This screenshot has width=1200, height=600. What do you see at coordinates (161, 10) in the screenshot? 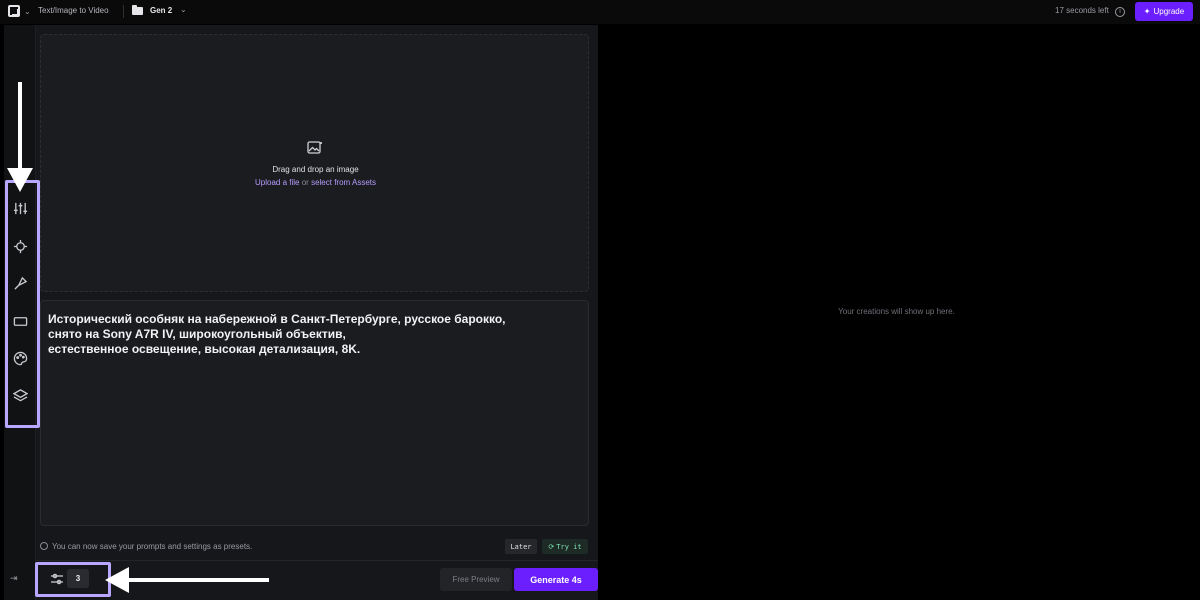
I see `project-label: Gen 2` at bounding box center [161, 10].